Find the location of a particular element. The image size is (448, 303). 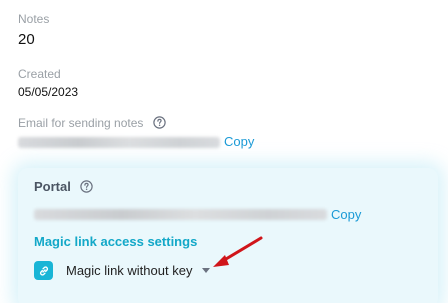

email-label: Email for sending notes is located at coordinates (92, 124).